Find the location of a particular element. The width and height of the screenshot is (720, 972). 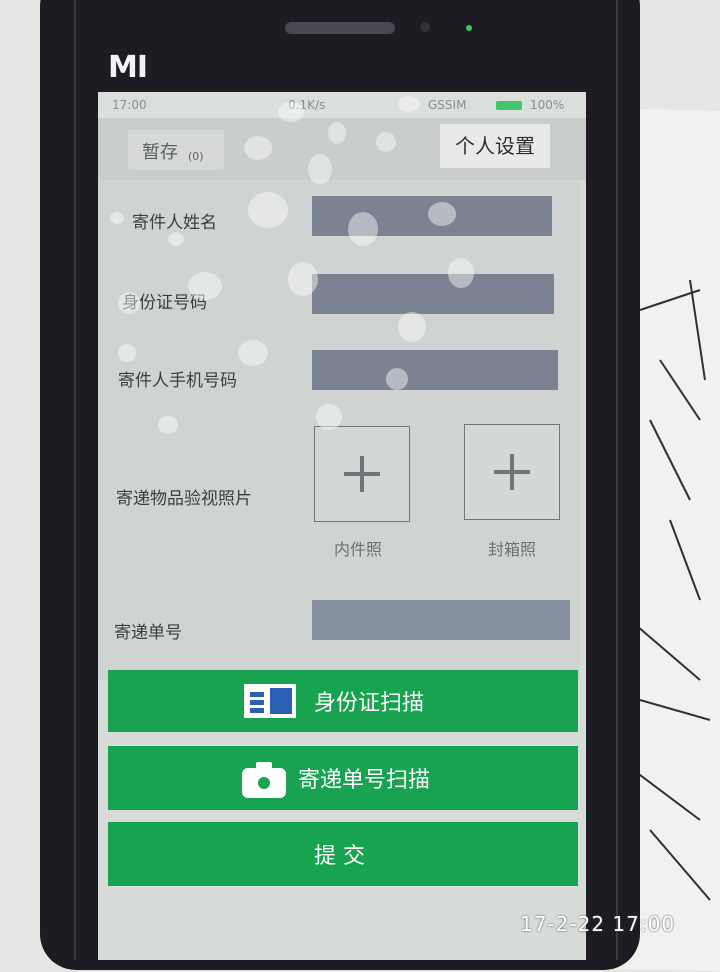

tracking-scan-label: 寄递单号扫描 is located at coordinates (364, 780).